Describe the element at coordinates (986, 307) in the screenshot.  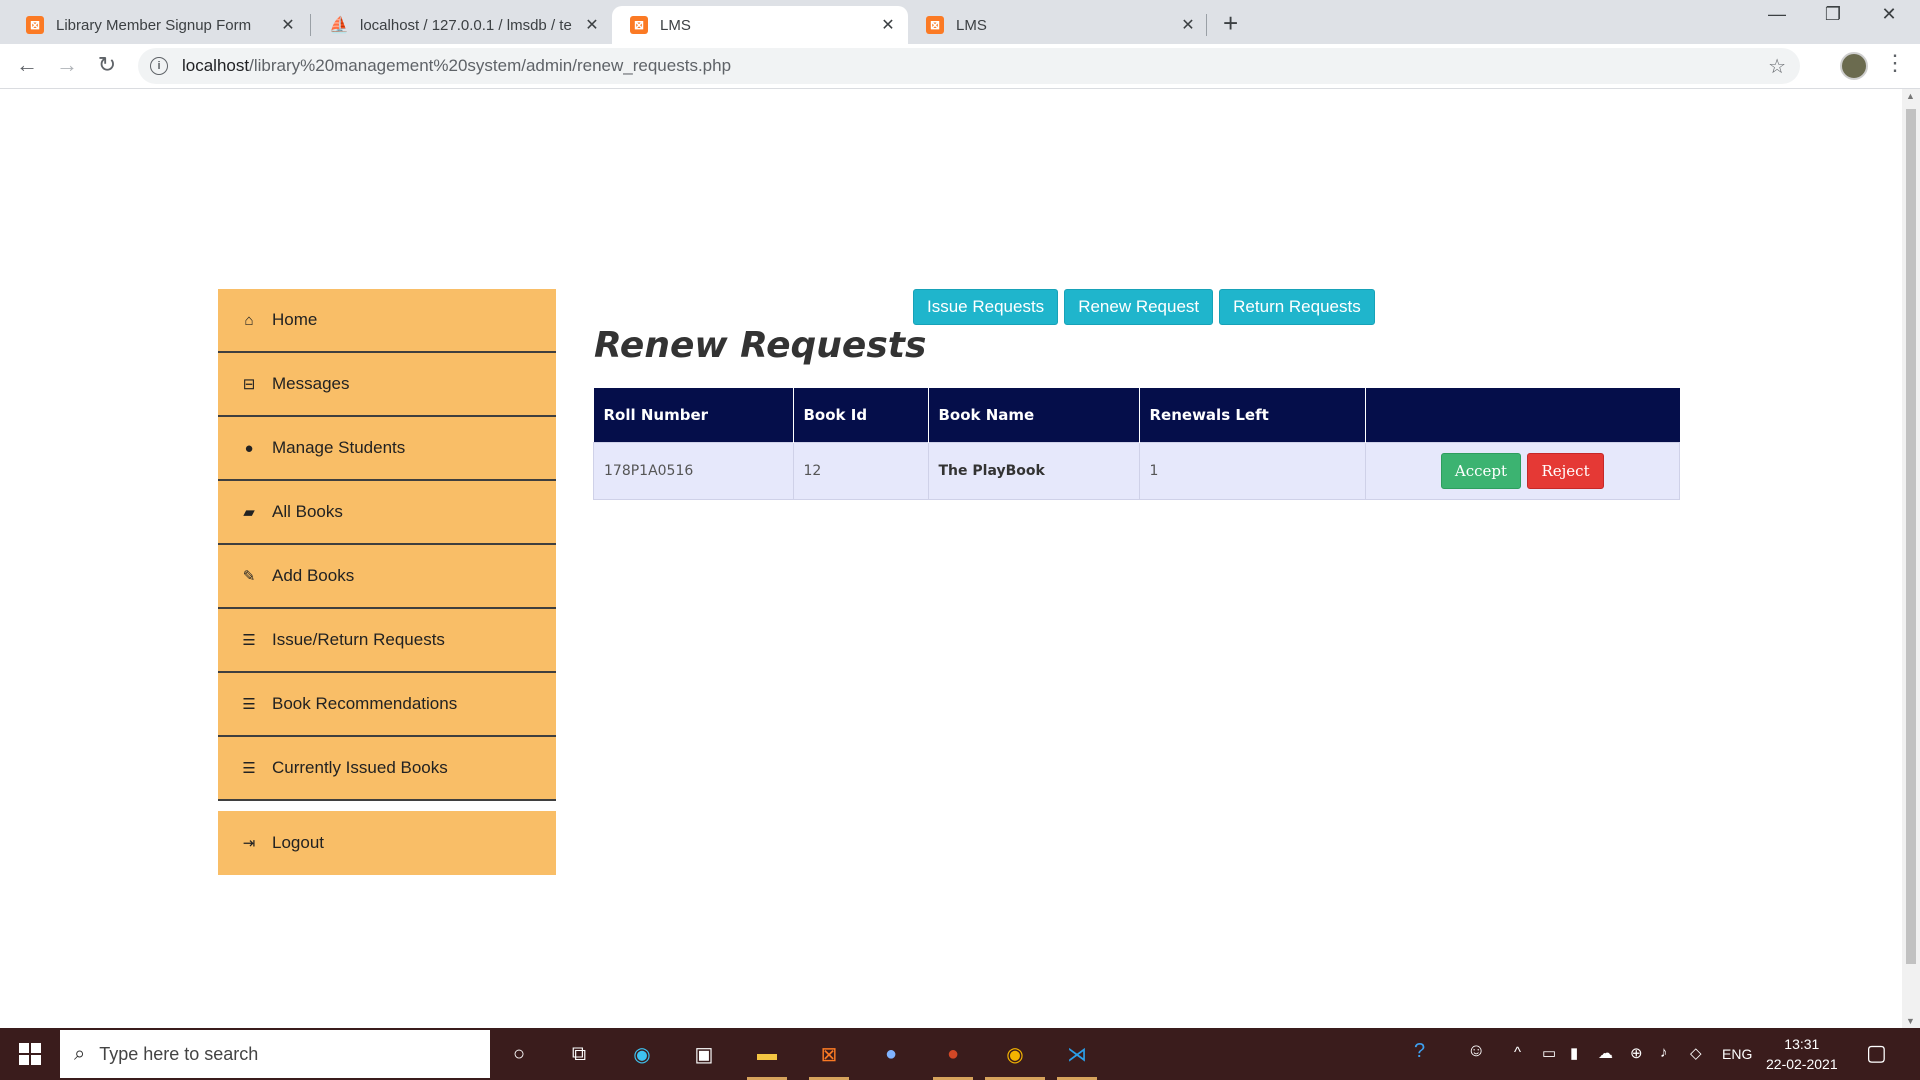
I see `issue-requests-button: Issue Requests` at that location.